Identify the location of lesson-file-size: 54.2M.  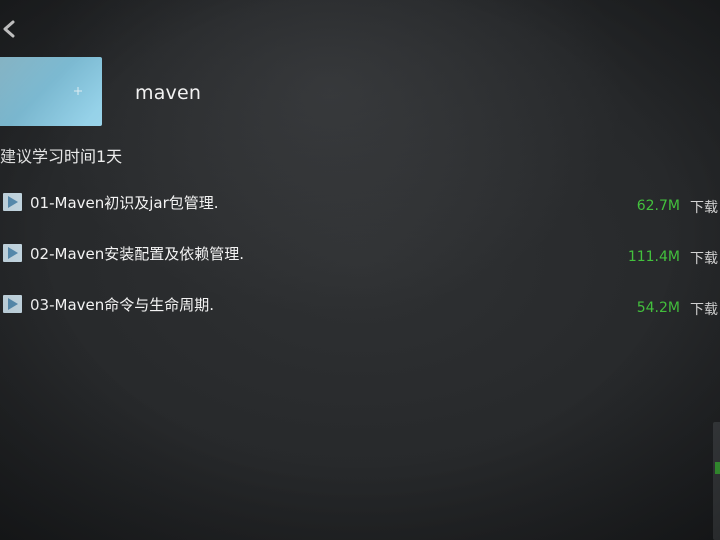
(658, 308).